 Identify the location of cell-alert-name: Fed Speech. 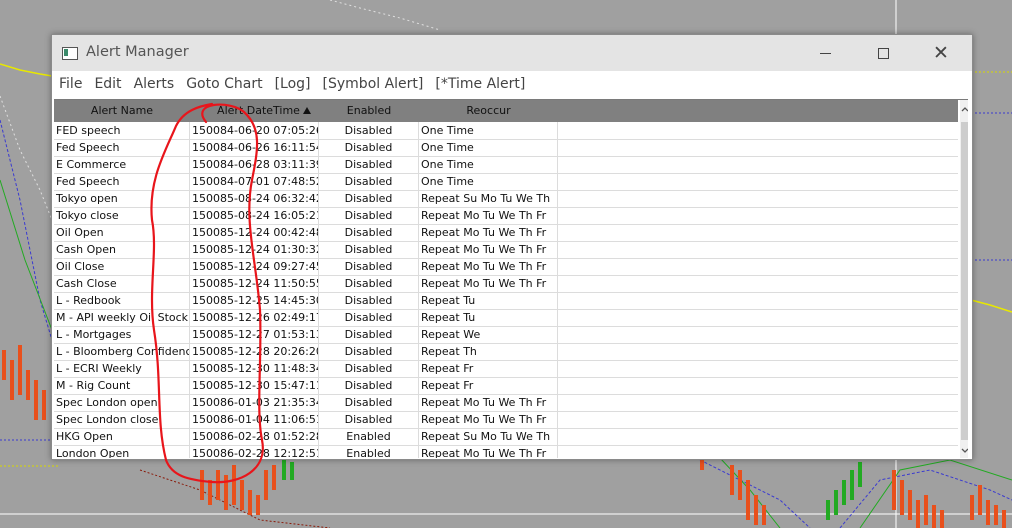
(122, 147).